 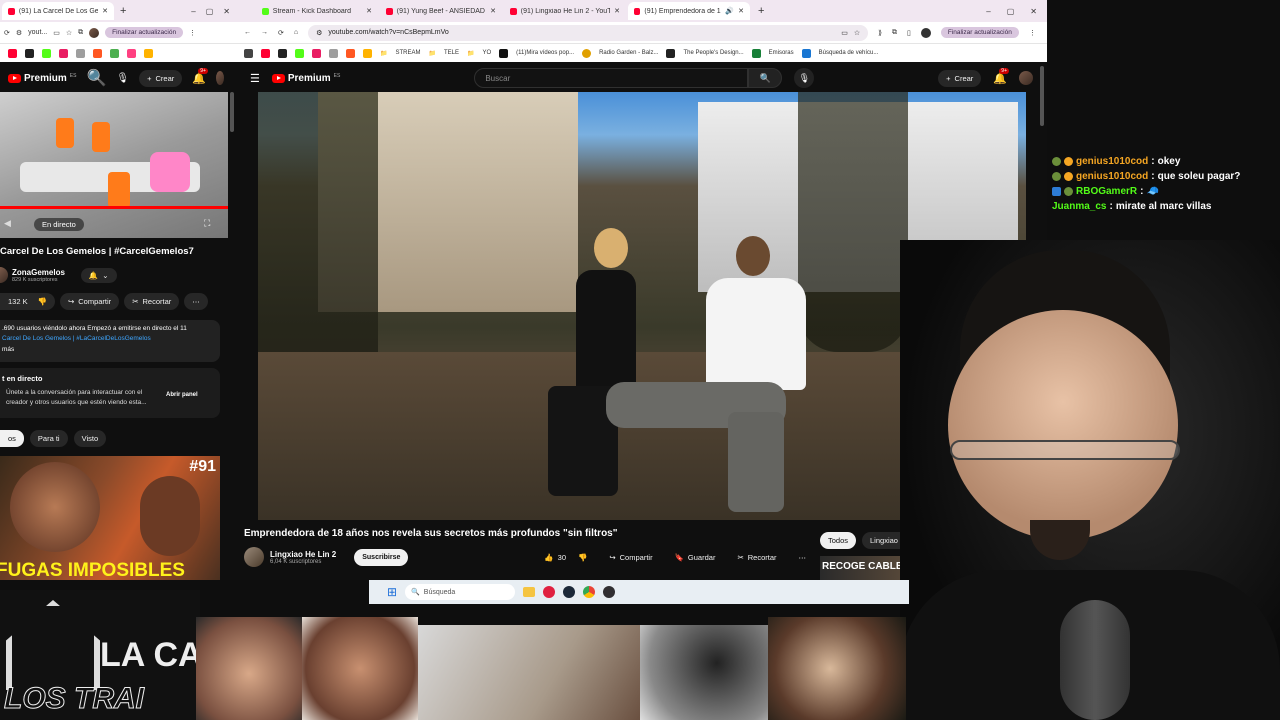 I want to click on back-icon: ←, so click(x=247, y=32).